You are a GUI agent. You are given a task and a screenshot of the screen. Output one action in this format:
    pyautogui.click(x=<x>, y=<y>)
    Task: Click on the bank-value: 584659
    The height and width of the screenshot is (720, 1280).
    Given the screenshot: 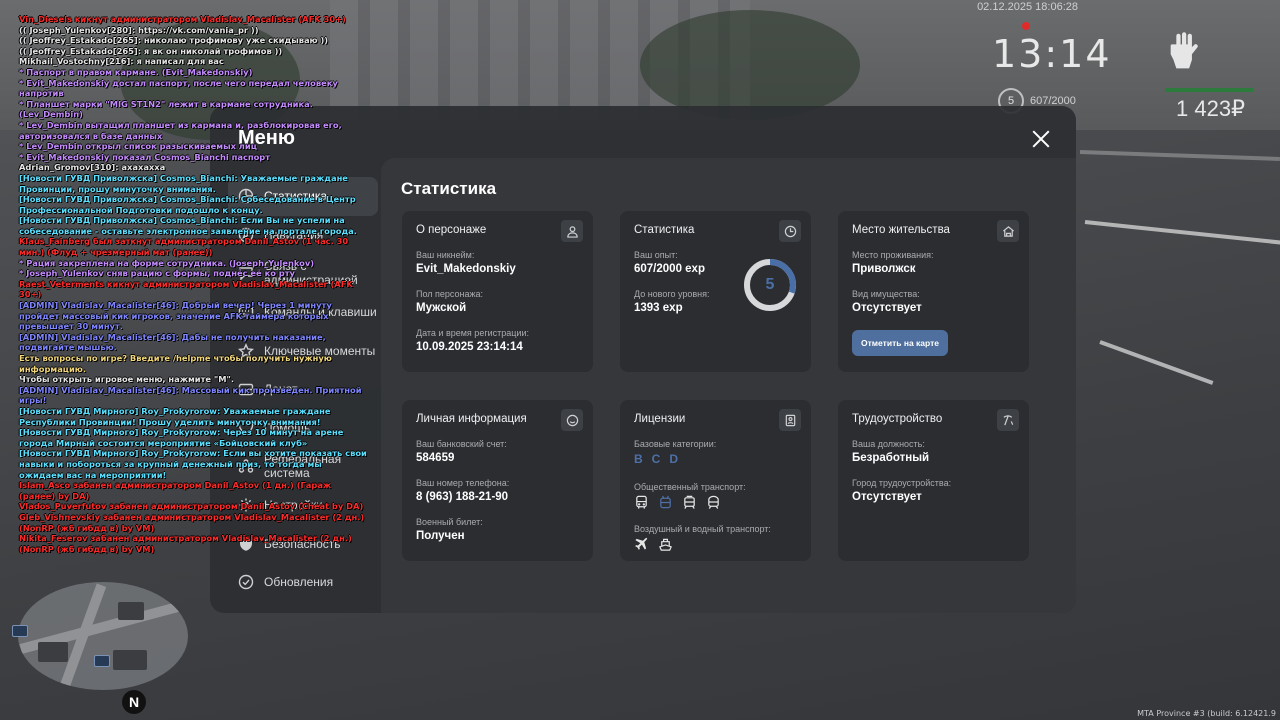 What is the action you would take?
    pyautogui.click(x=435, y=458)
    